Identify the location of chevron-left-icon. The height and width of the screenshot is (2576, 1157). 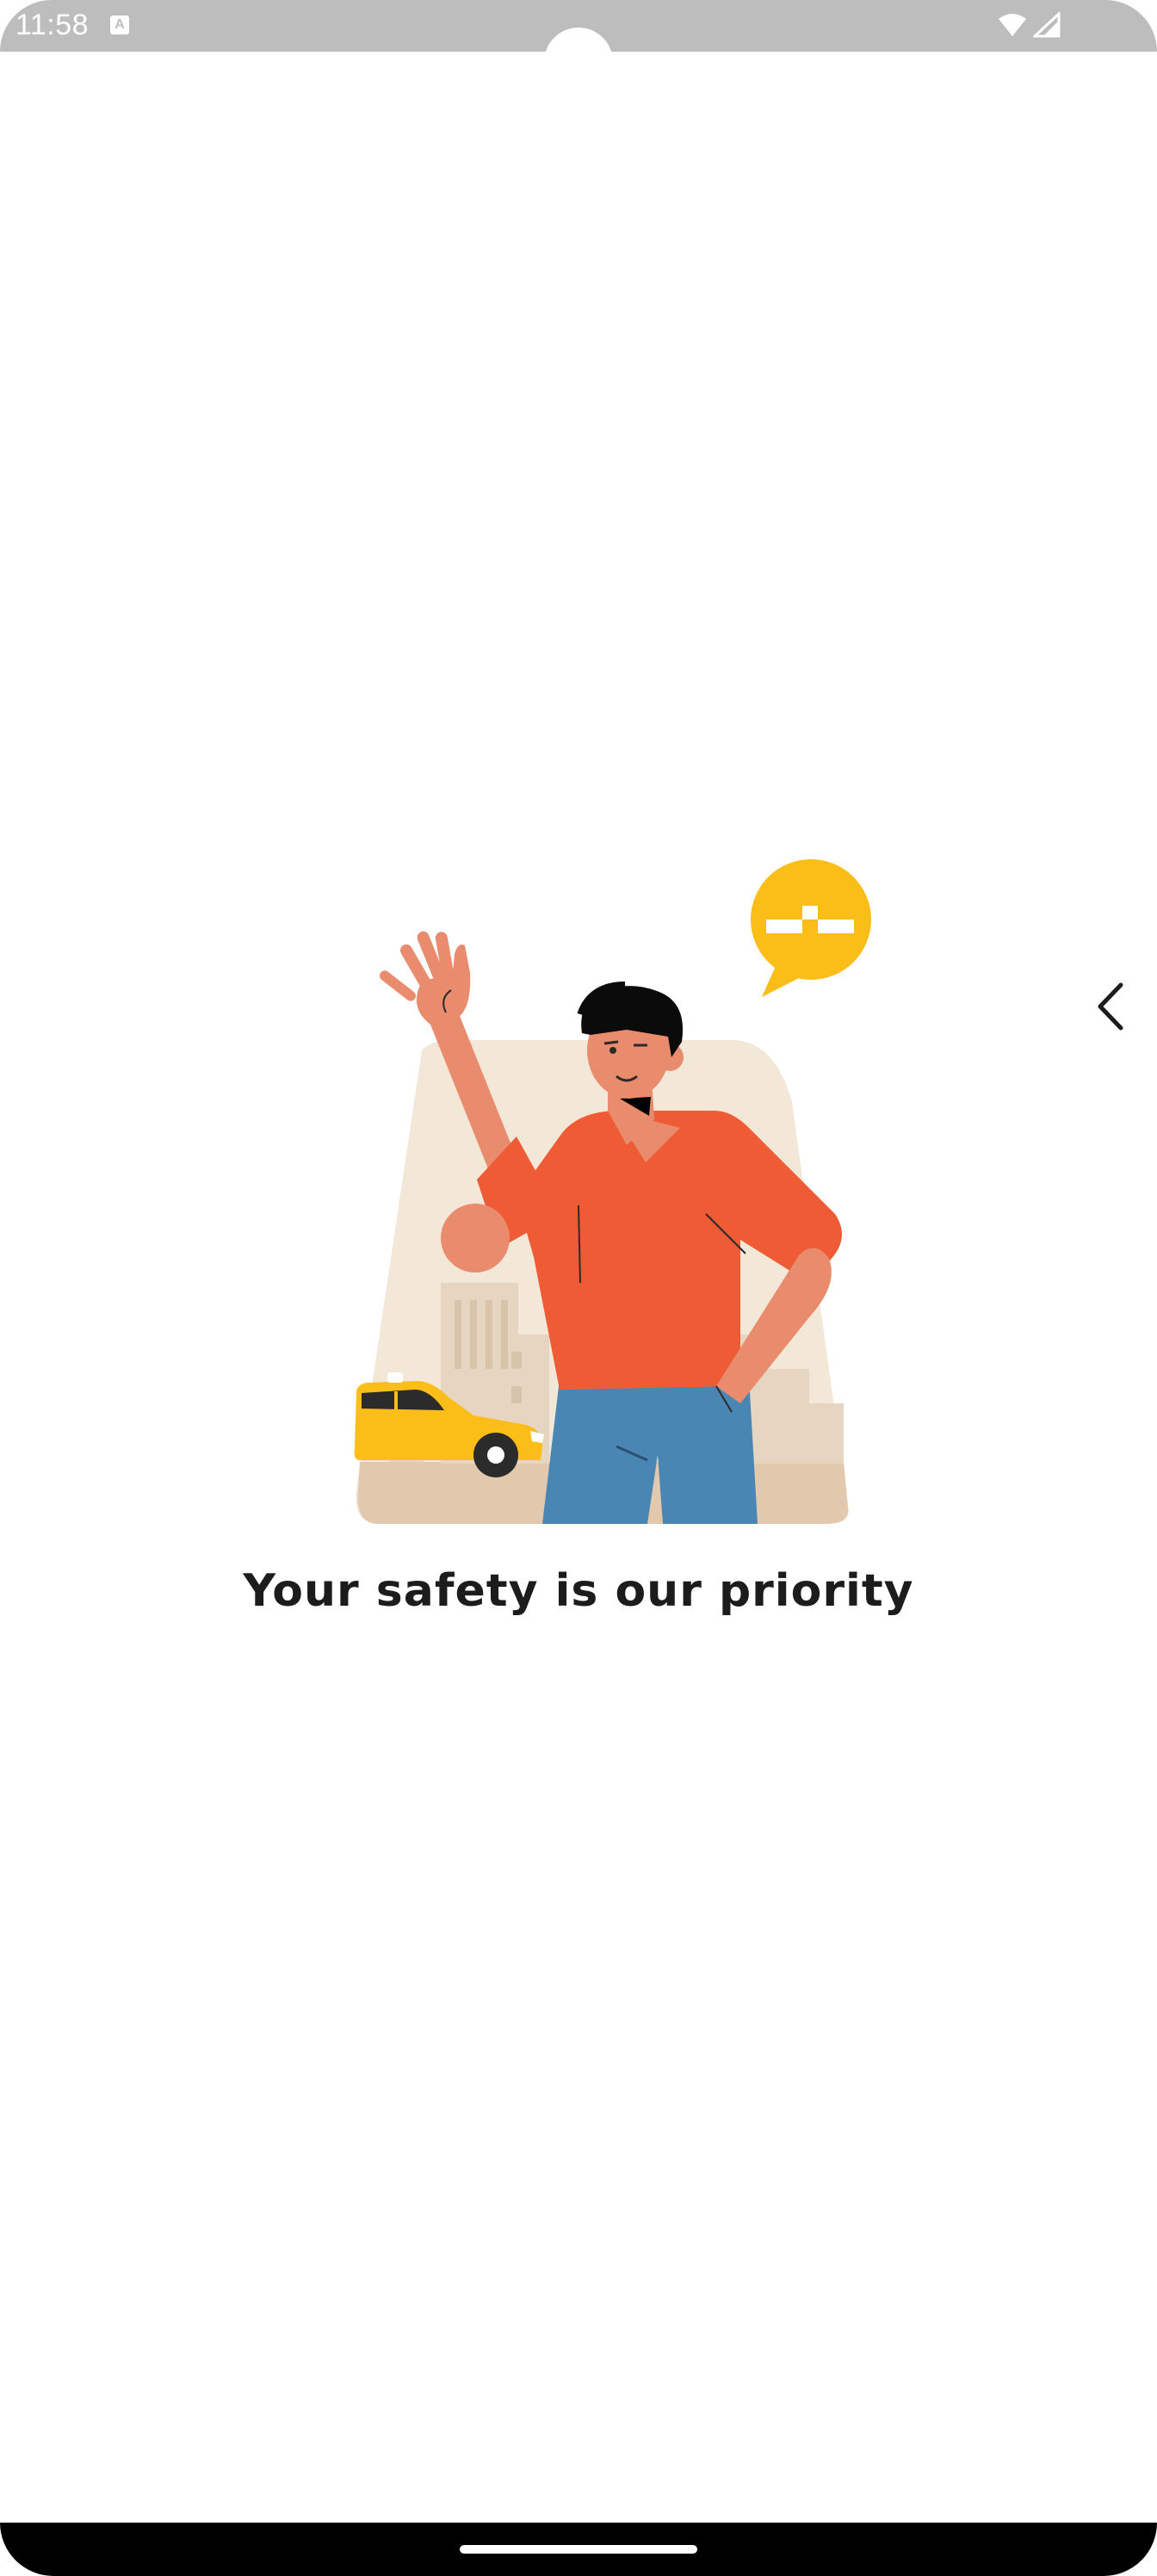
(1112, 1007).